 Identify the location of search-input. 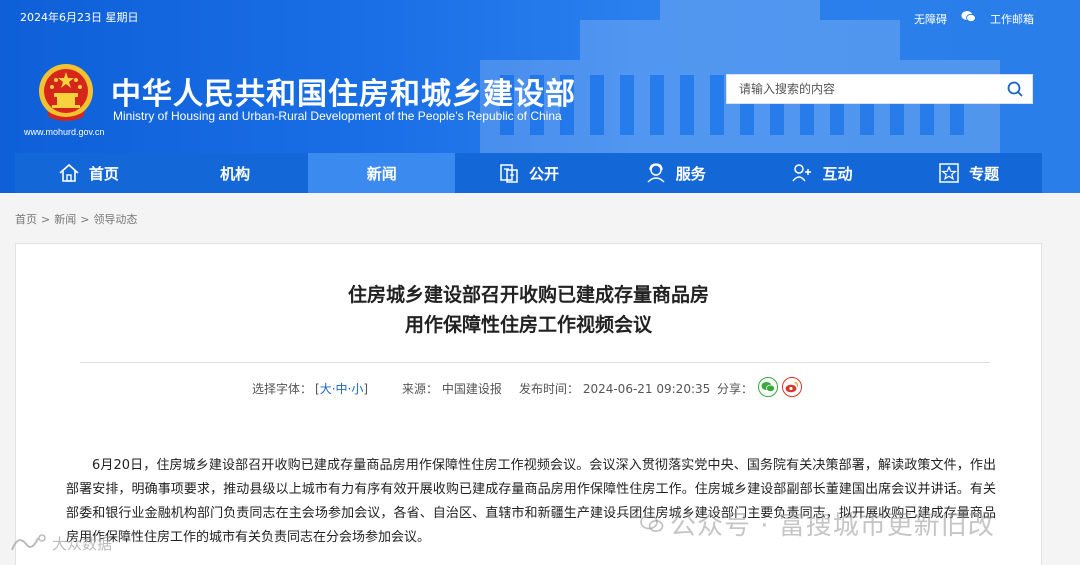
(862, 89).